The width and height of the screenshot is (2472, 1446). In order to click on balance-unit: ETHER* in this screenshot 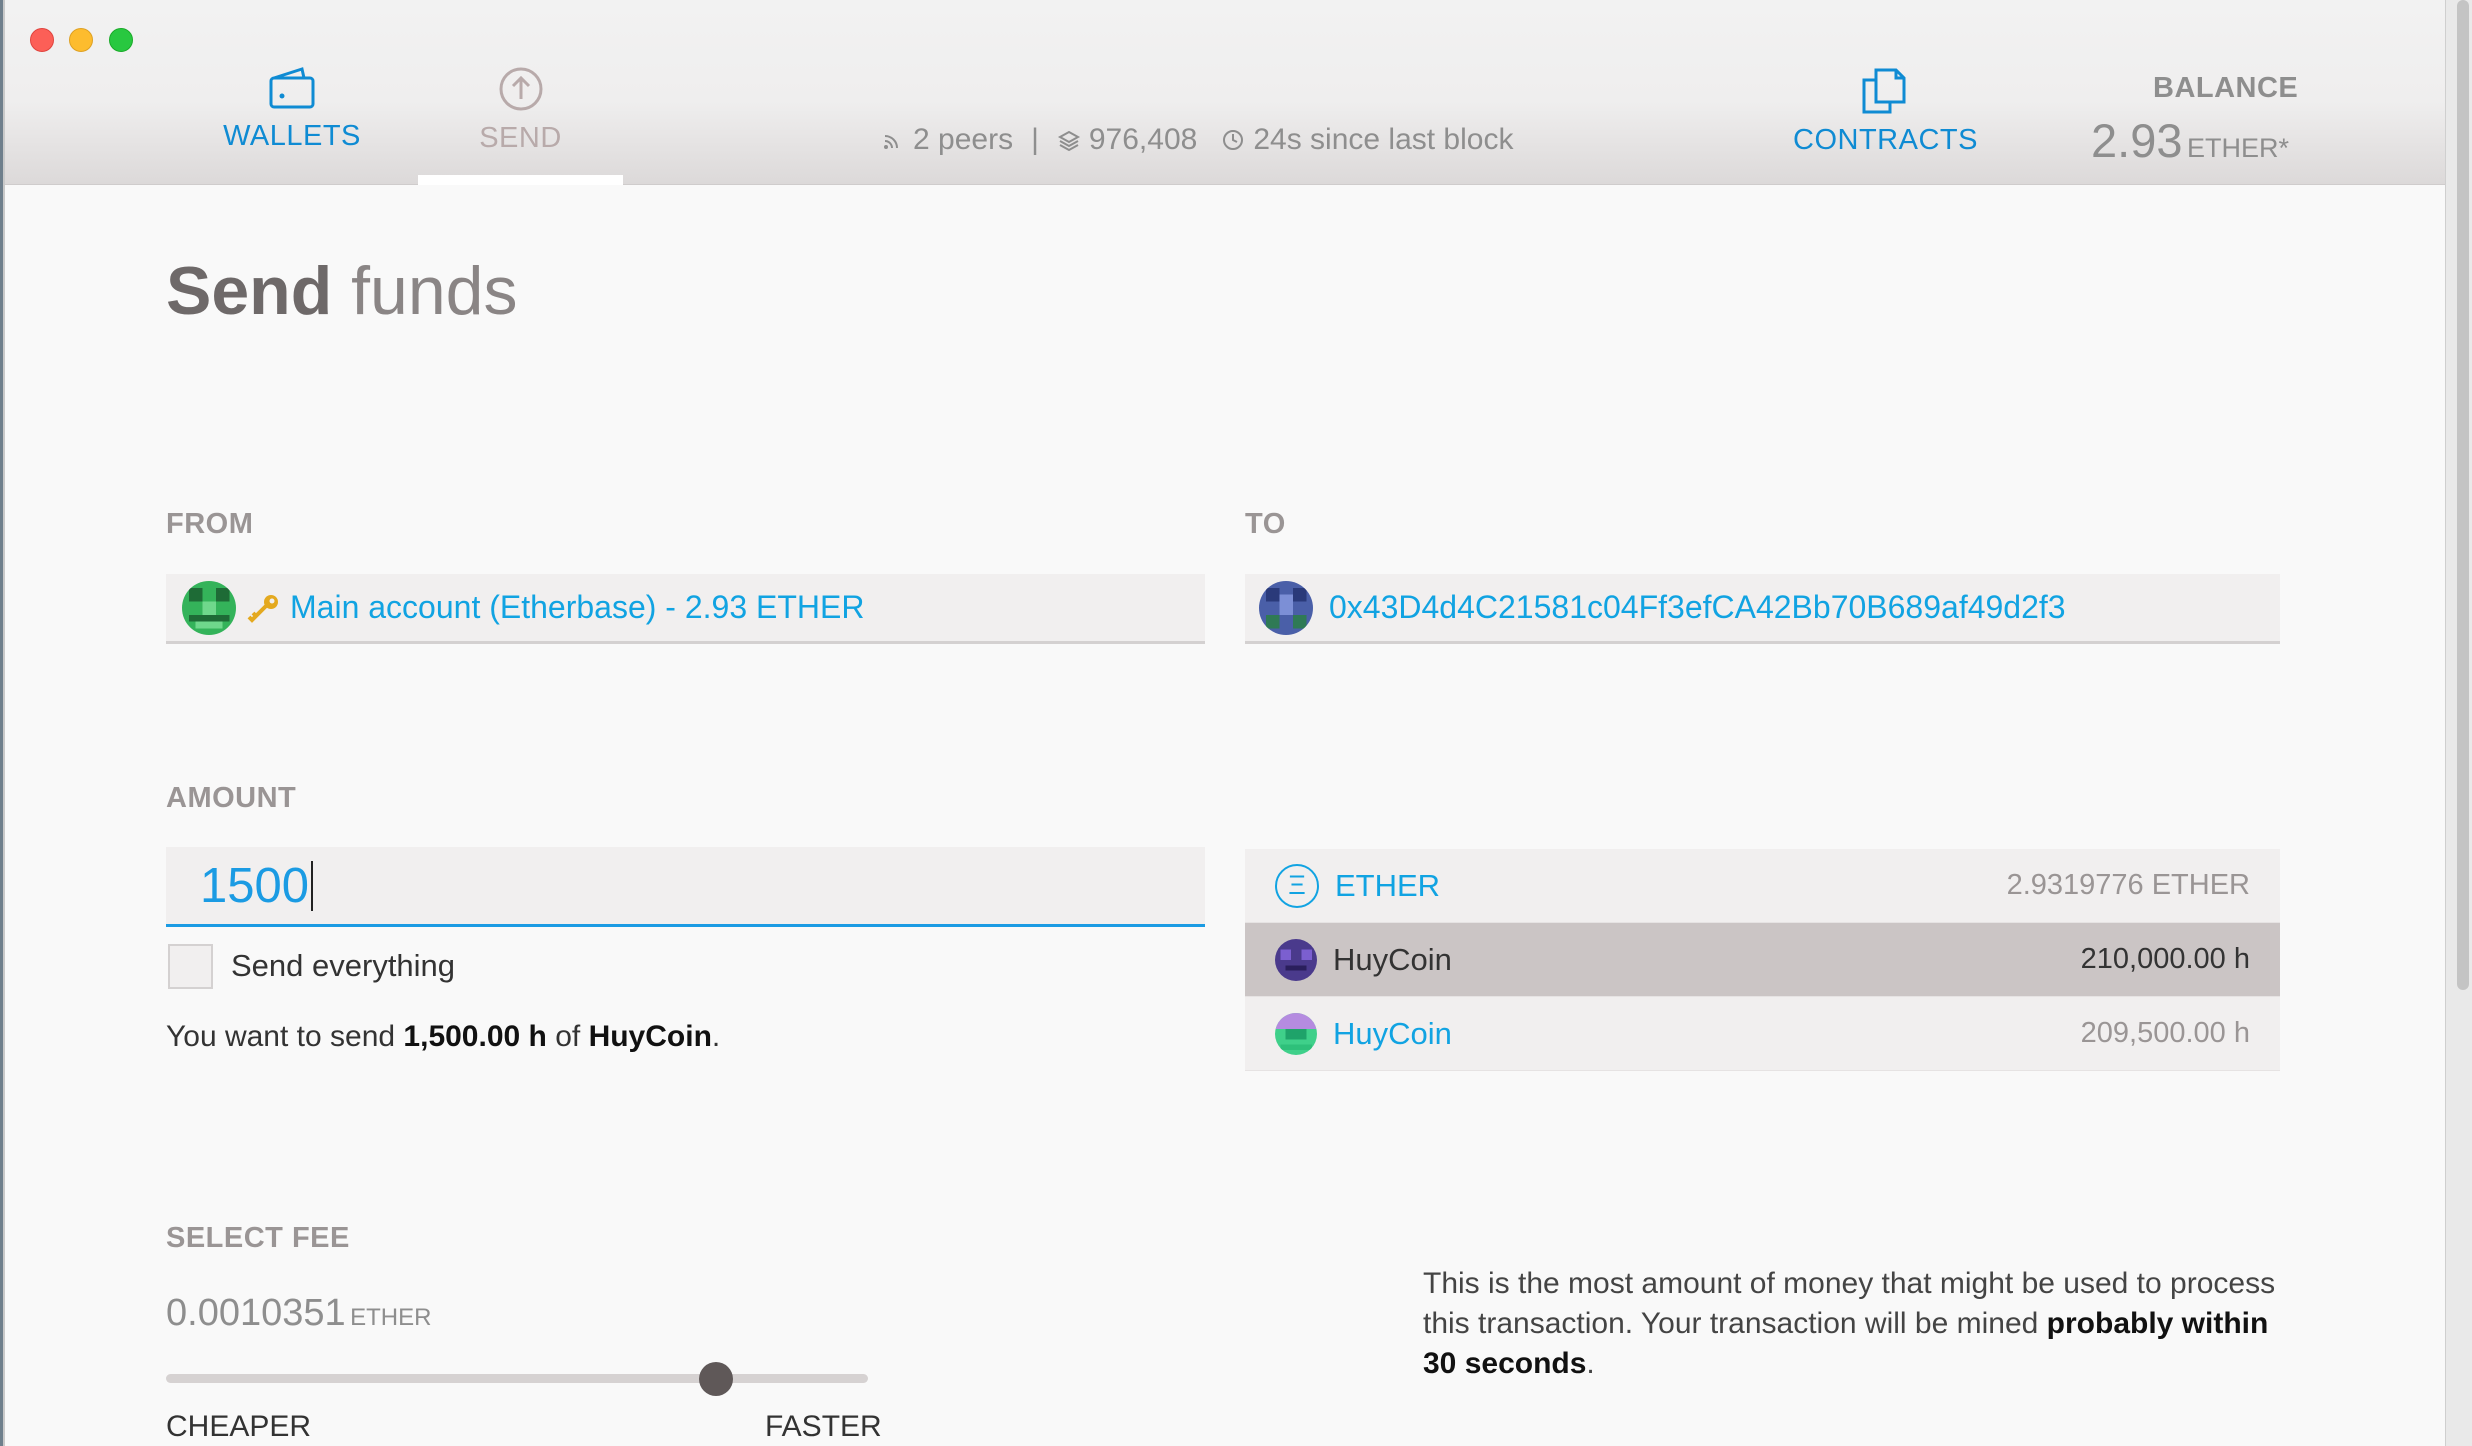, I will do `click(2237, 148)`.